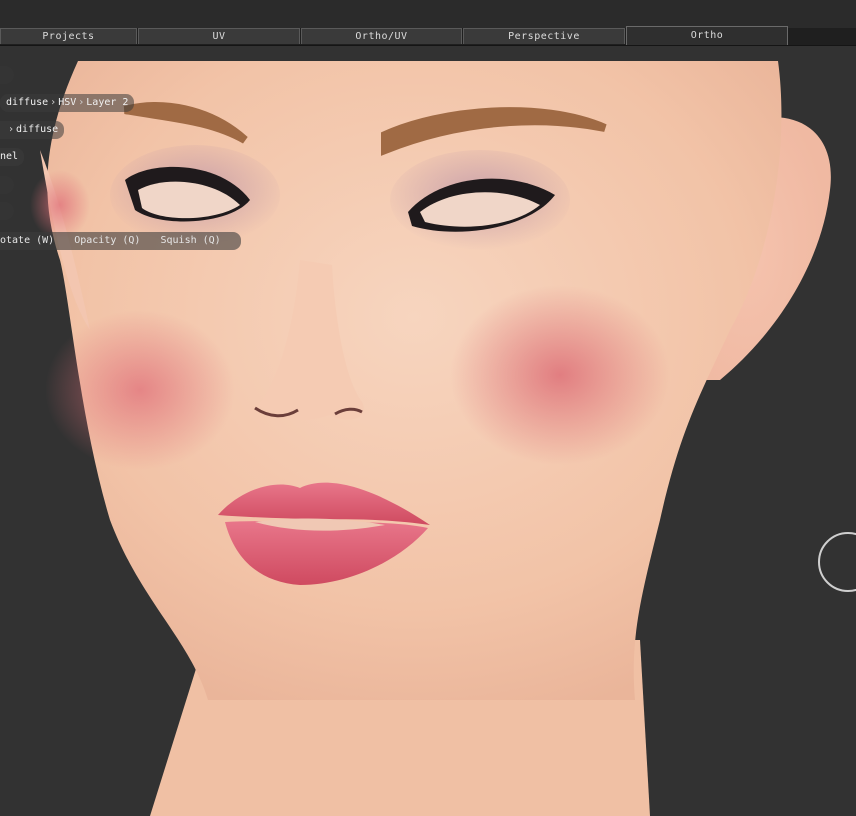 This screenshot has width=856, height=816. What do you see at coordinates (27, 240) in the screenshot?
I see `rotate-tool: otate (W)` at bounding box center [27, 240].